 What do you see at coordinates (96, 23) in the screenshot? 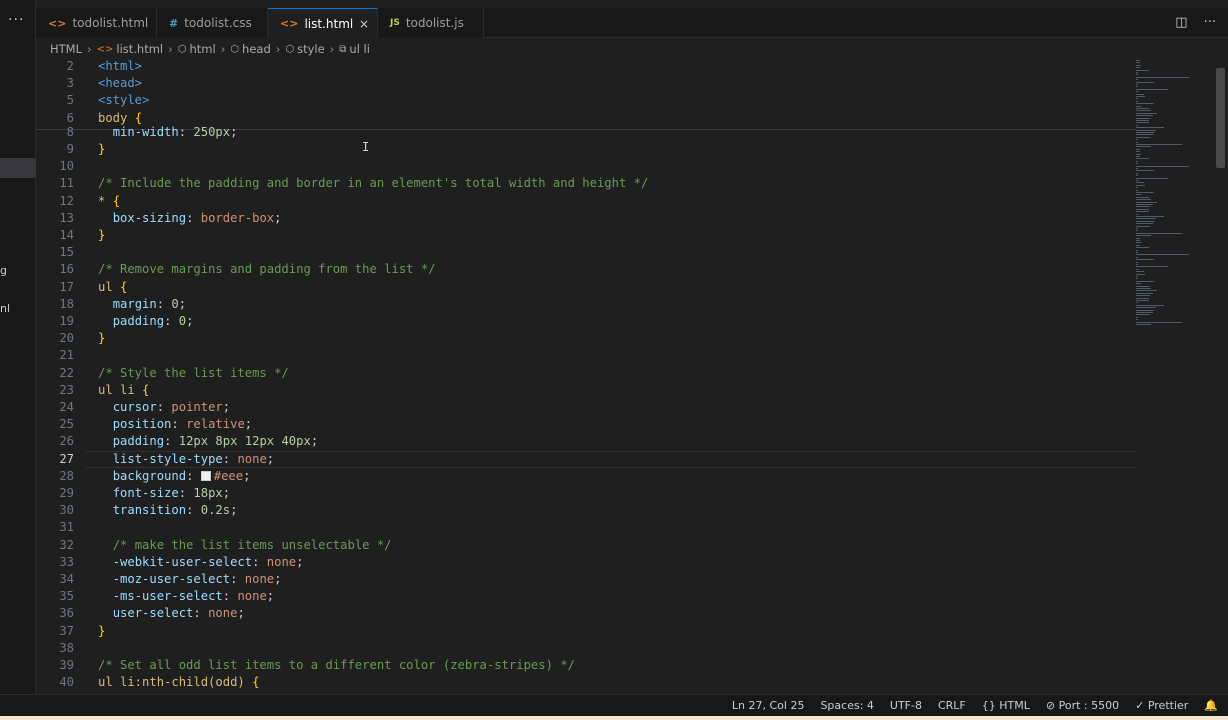
I see `tab-todolist-html: <> todolist.html` at bounding box center [96, 23].